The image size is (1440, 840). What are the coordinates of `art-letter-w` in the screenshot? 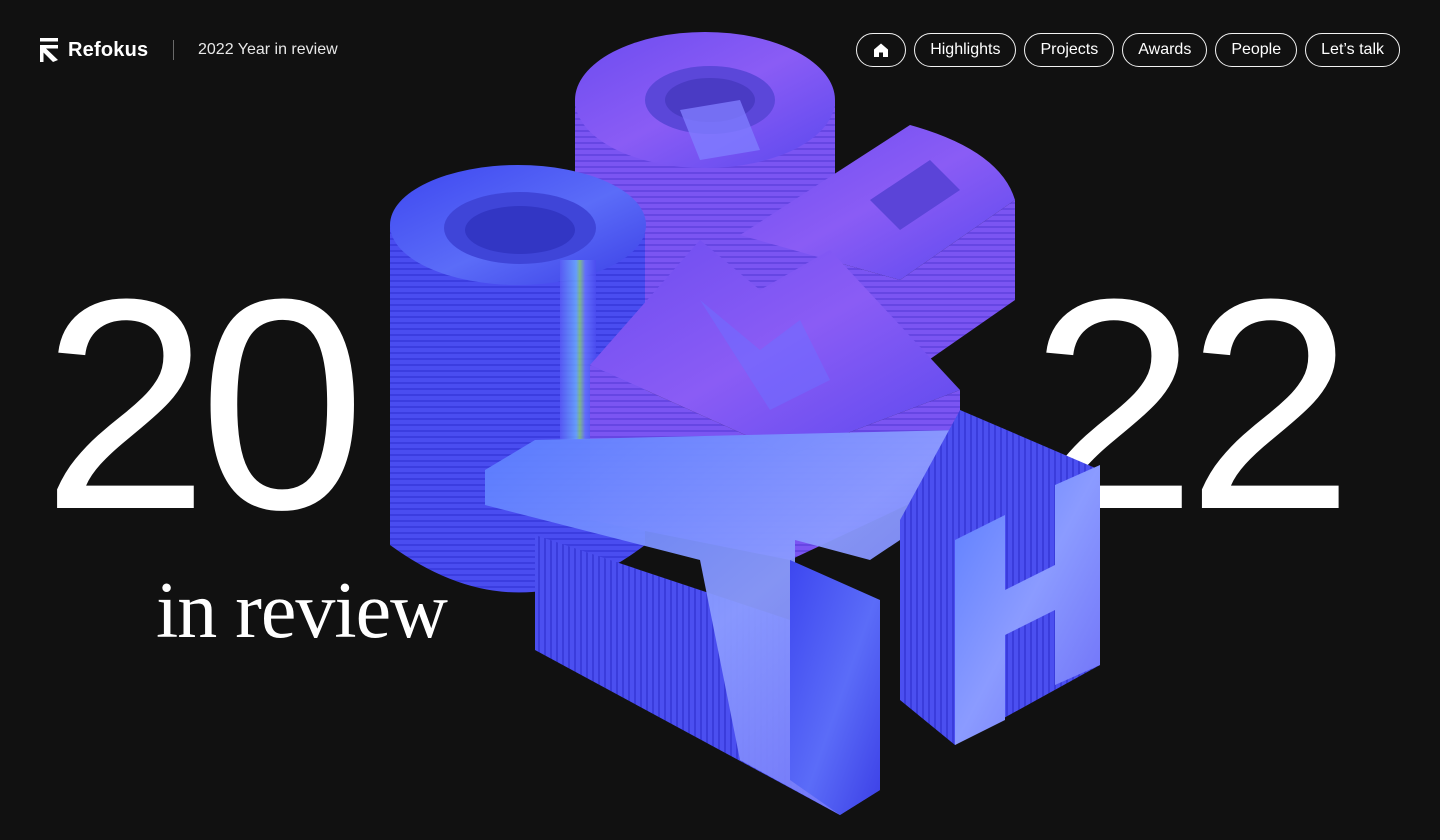 It's located at (775, 400).